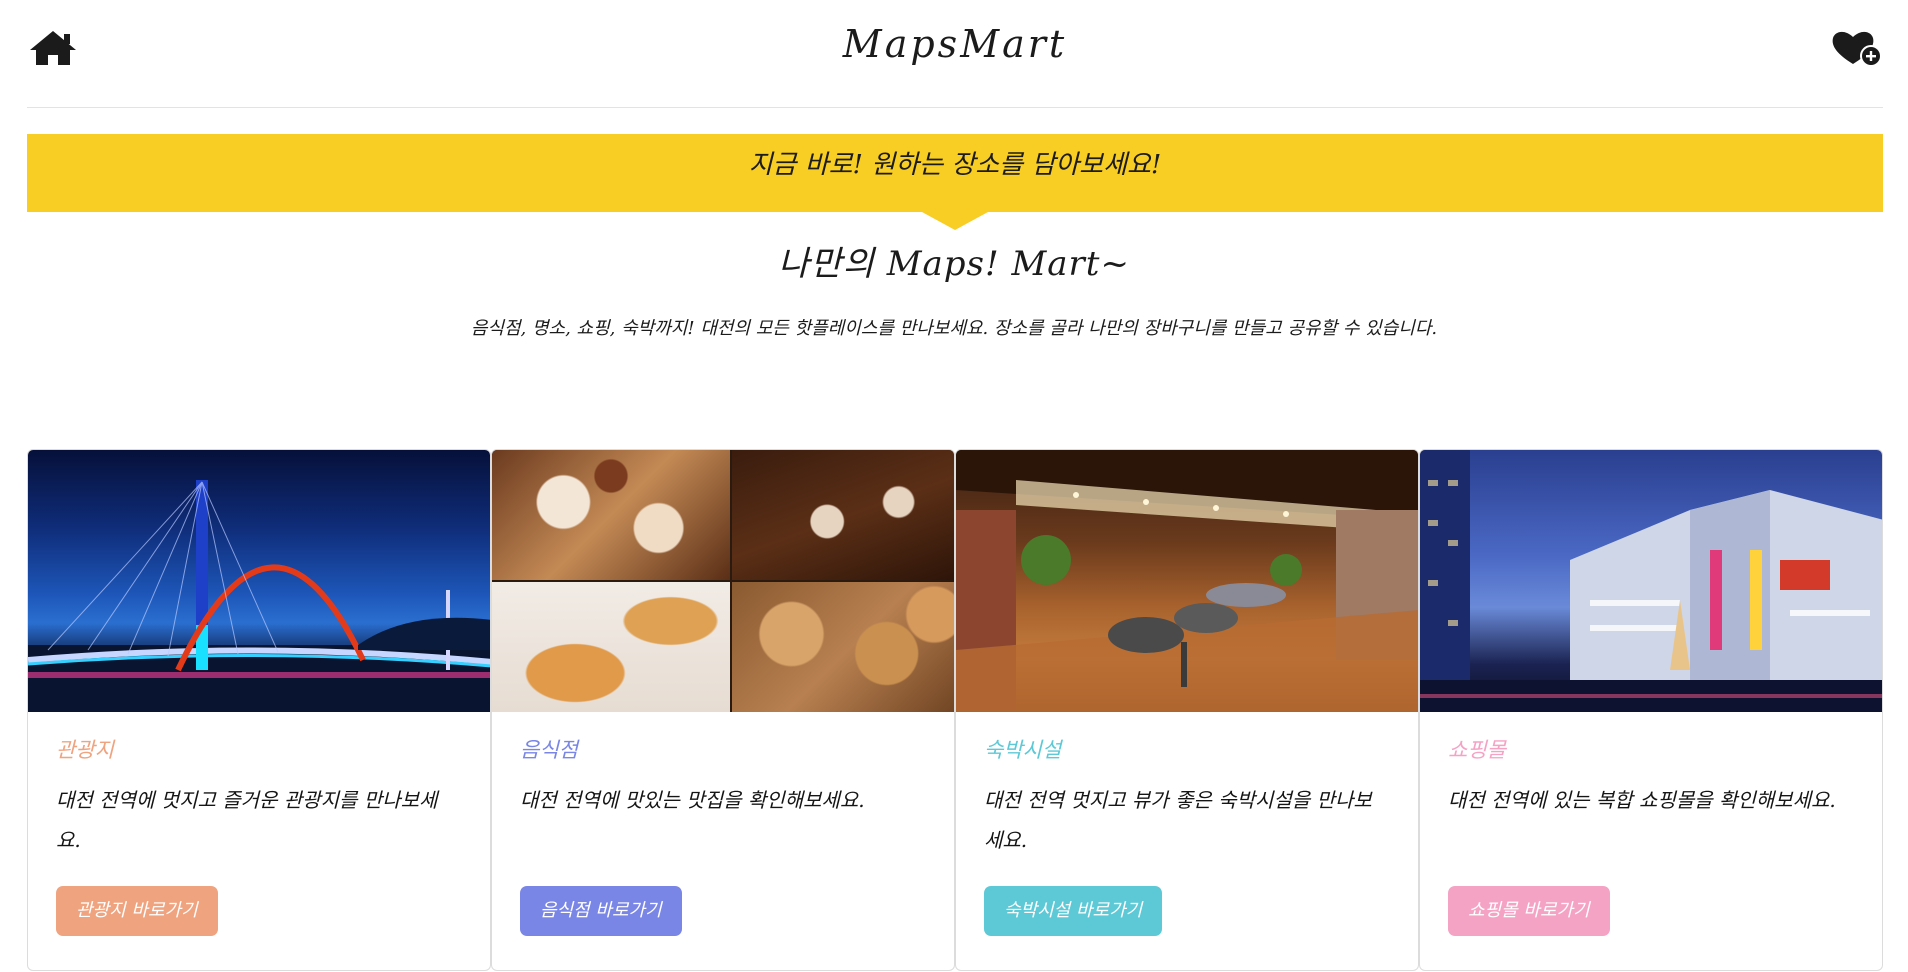 The width and height of the screenshot is (1908, 972). Describe the element at coordinates (955, 44) in the screenshot. I see `brand-title: MapsMart` at that location.